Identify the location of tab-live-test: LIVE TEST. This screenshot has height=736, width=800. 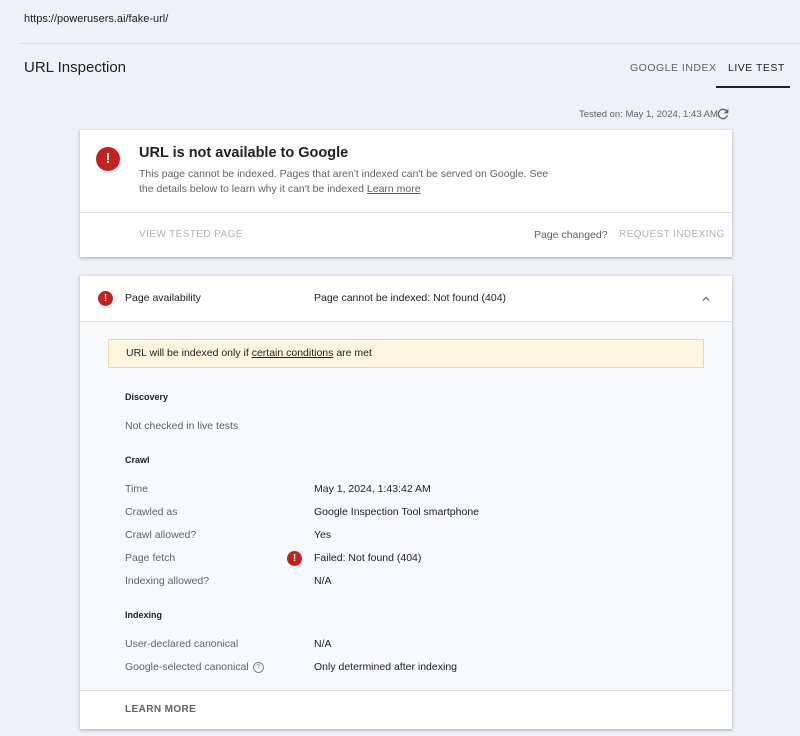
(756, 68).